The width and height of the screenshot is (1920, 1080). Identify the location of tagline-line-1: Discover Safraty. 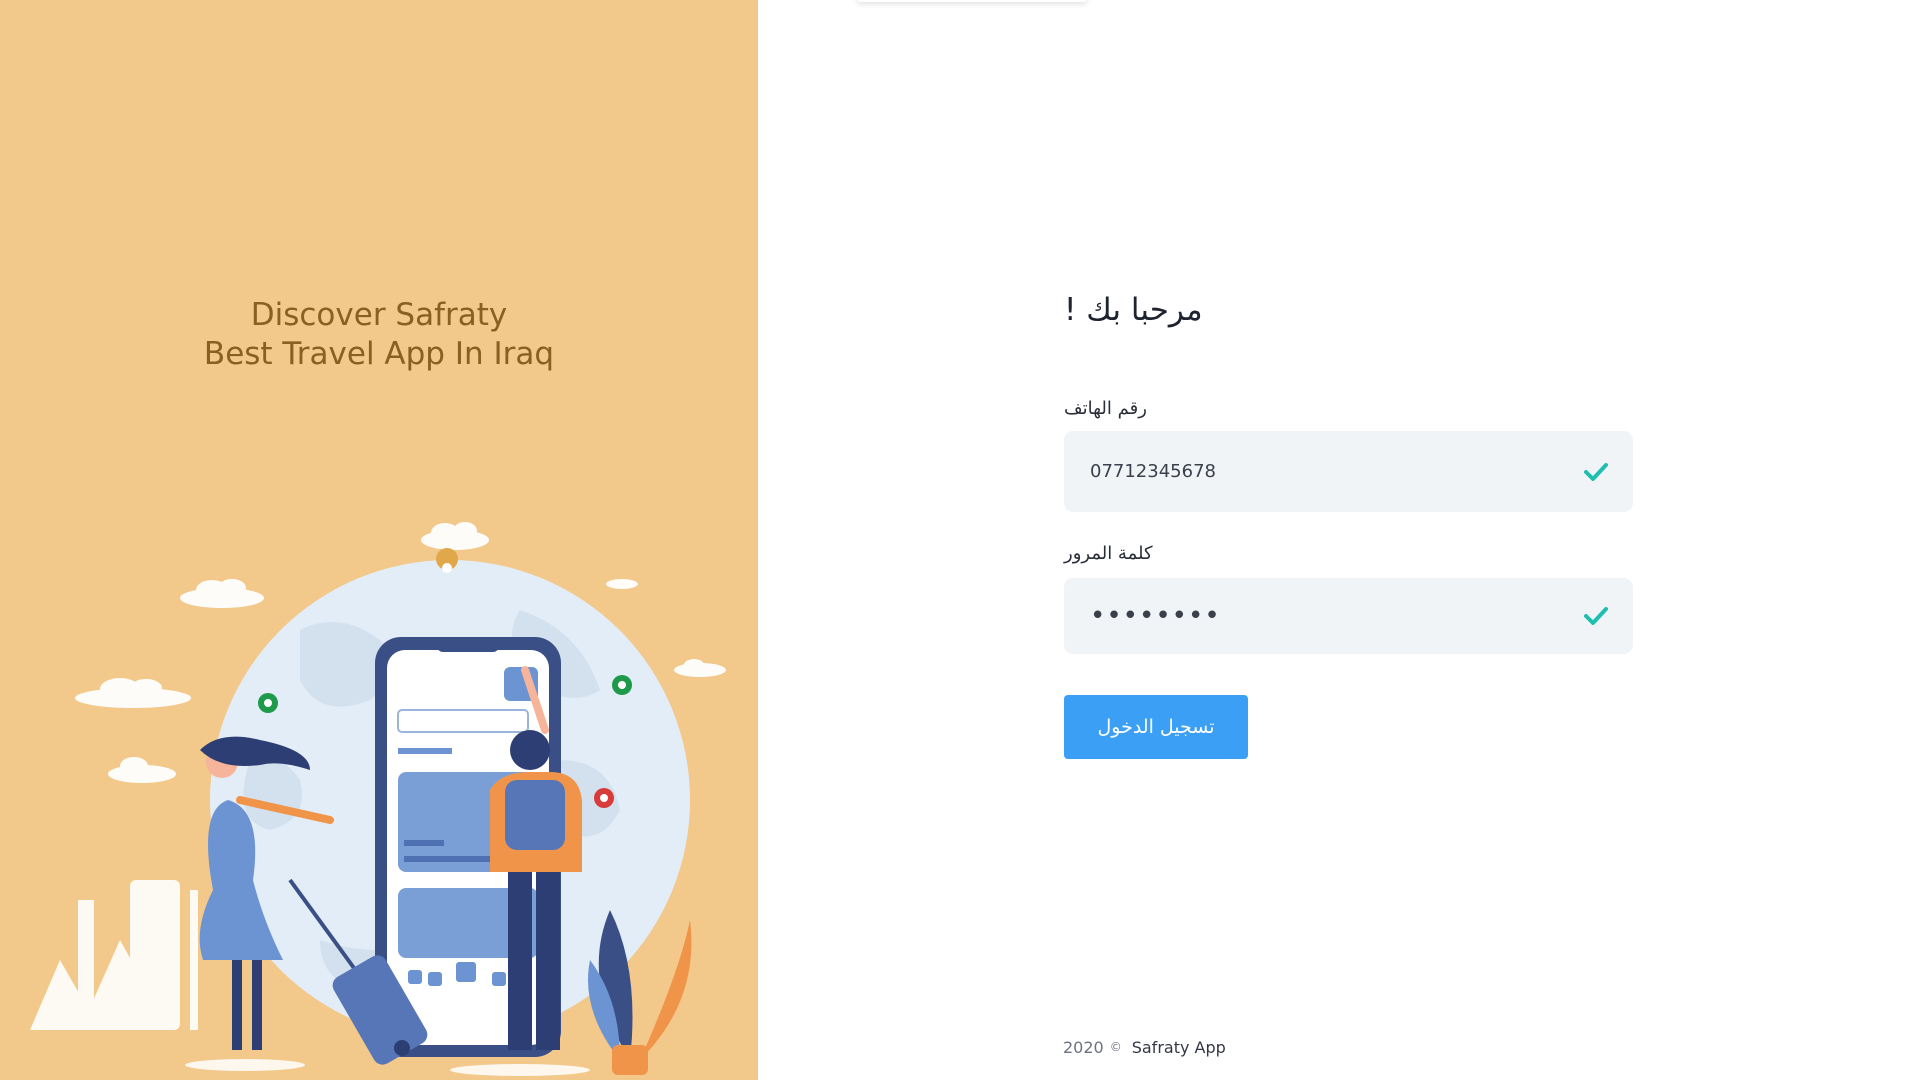
(379, 315).